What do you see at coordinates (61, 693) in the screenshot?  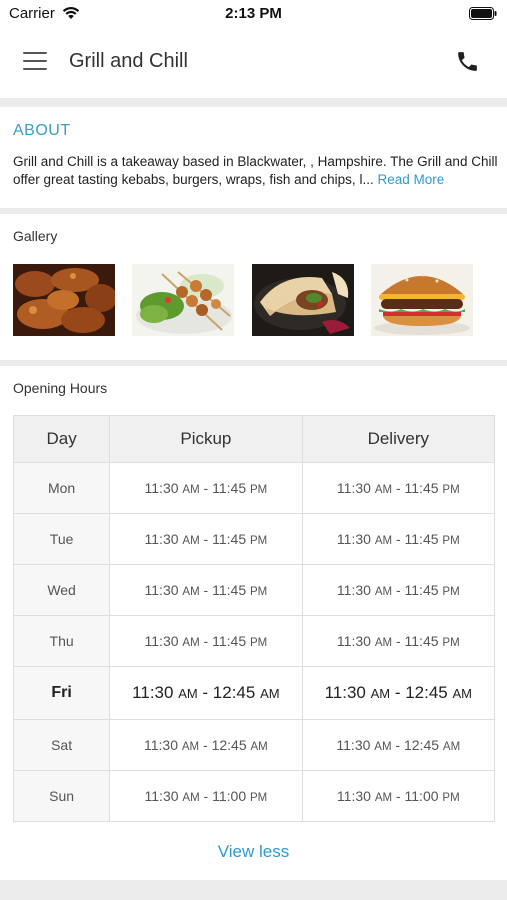 I see `day-cell: Fri` at bounding box center [61, 693].